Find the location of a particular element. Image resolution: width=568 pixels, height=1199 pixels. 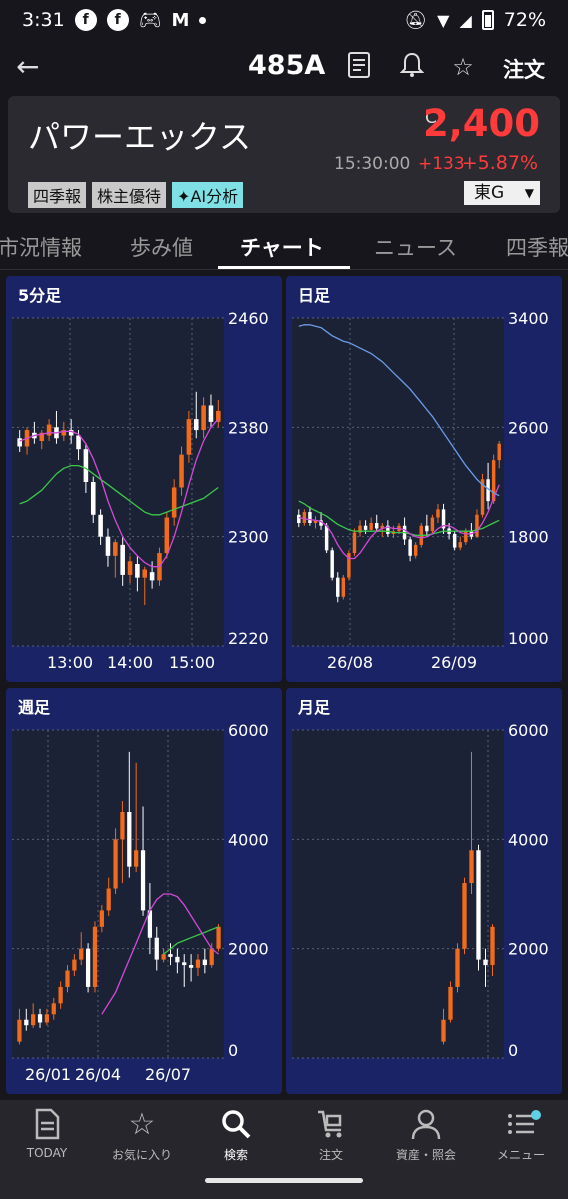

bottom-navigation: TODAY ☆ お気に入り 検索 注文 資産・照会 メニュー is located at coordinates (284, 1149).